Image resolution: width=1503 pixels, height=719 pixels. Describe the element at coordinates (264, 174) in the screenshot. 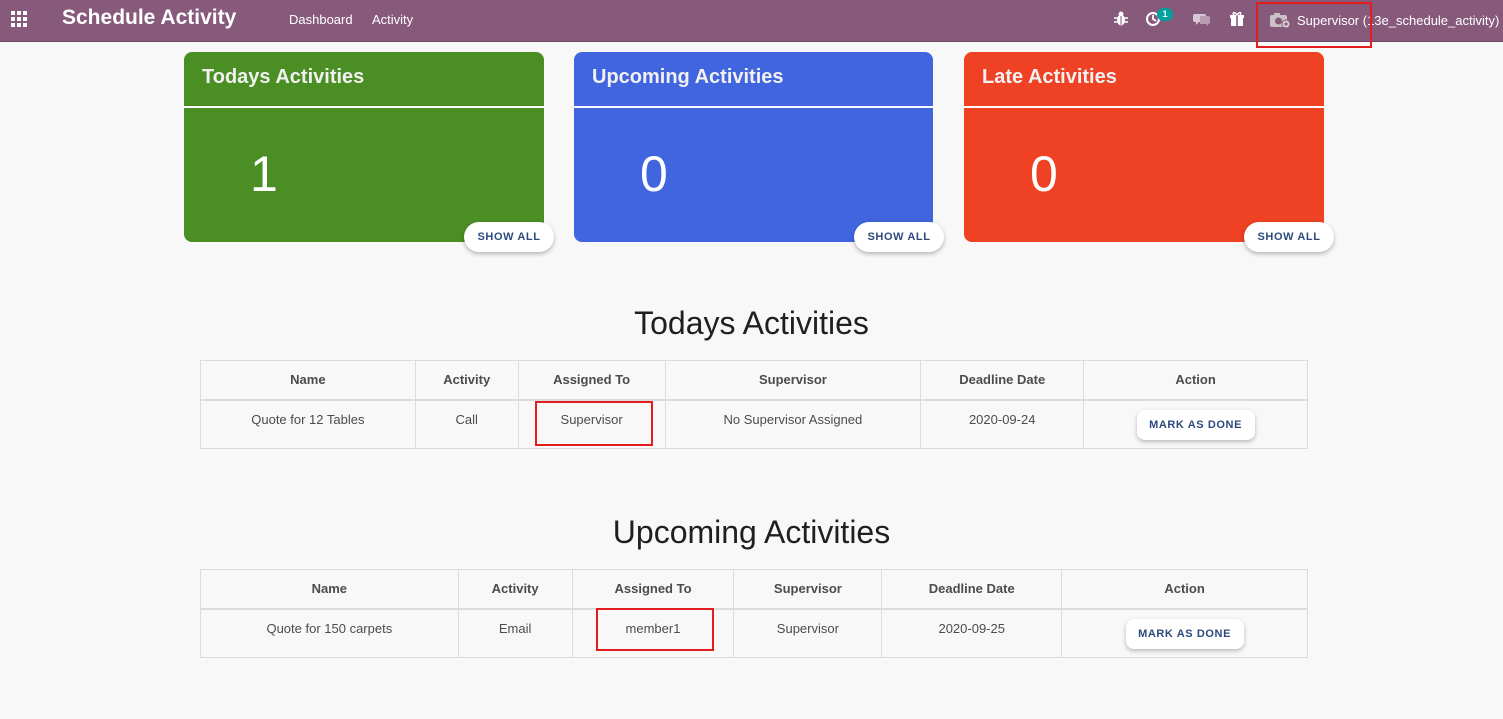

I see `card-count: 1` at that location.